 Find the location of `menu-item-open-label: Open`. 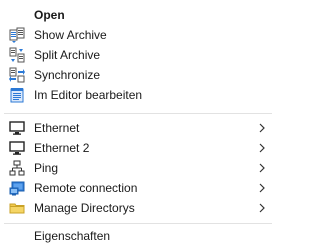

menu-item-open-label: Open is located at coordinates (49, 15).